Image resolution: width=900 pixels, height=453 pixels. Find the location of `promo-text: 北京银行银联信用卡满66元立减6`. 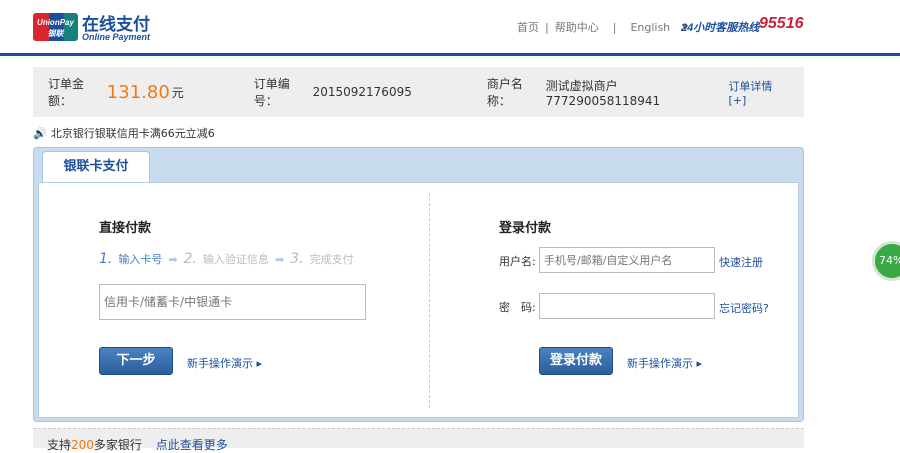

promo-text: 北京银行银联信用卡满66元立减6 is located at coordinates (132, 133).